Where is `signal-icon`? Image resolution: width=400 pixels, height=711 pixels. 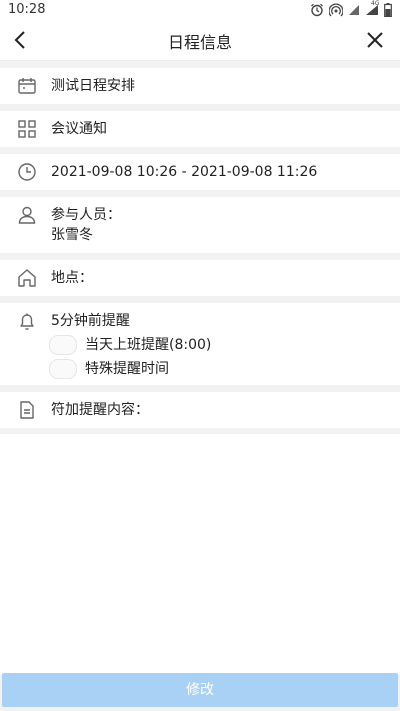
signal-icon is located at coordinates (354, 10).